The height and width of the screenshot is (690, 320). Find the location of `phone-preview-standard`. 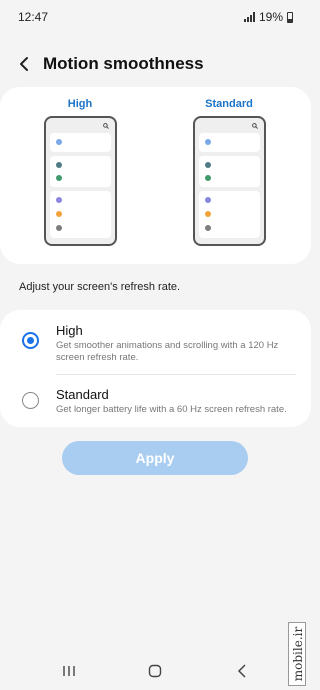

phone-preview-standard is located at coordinates (229, 181).